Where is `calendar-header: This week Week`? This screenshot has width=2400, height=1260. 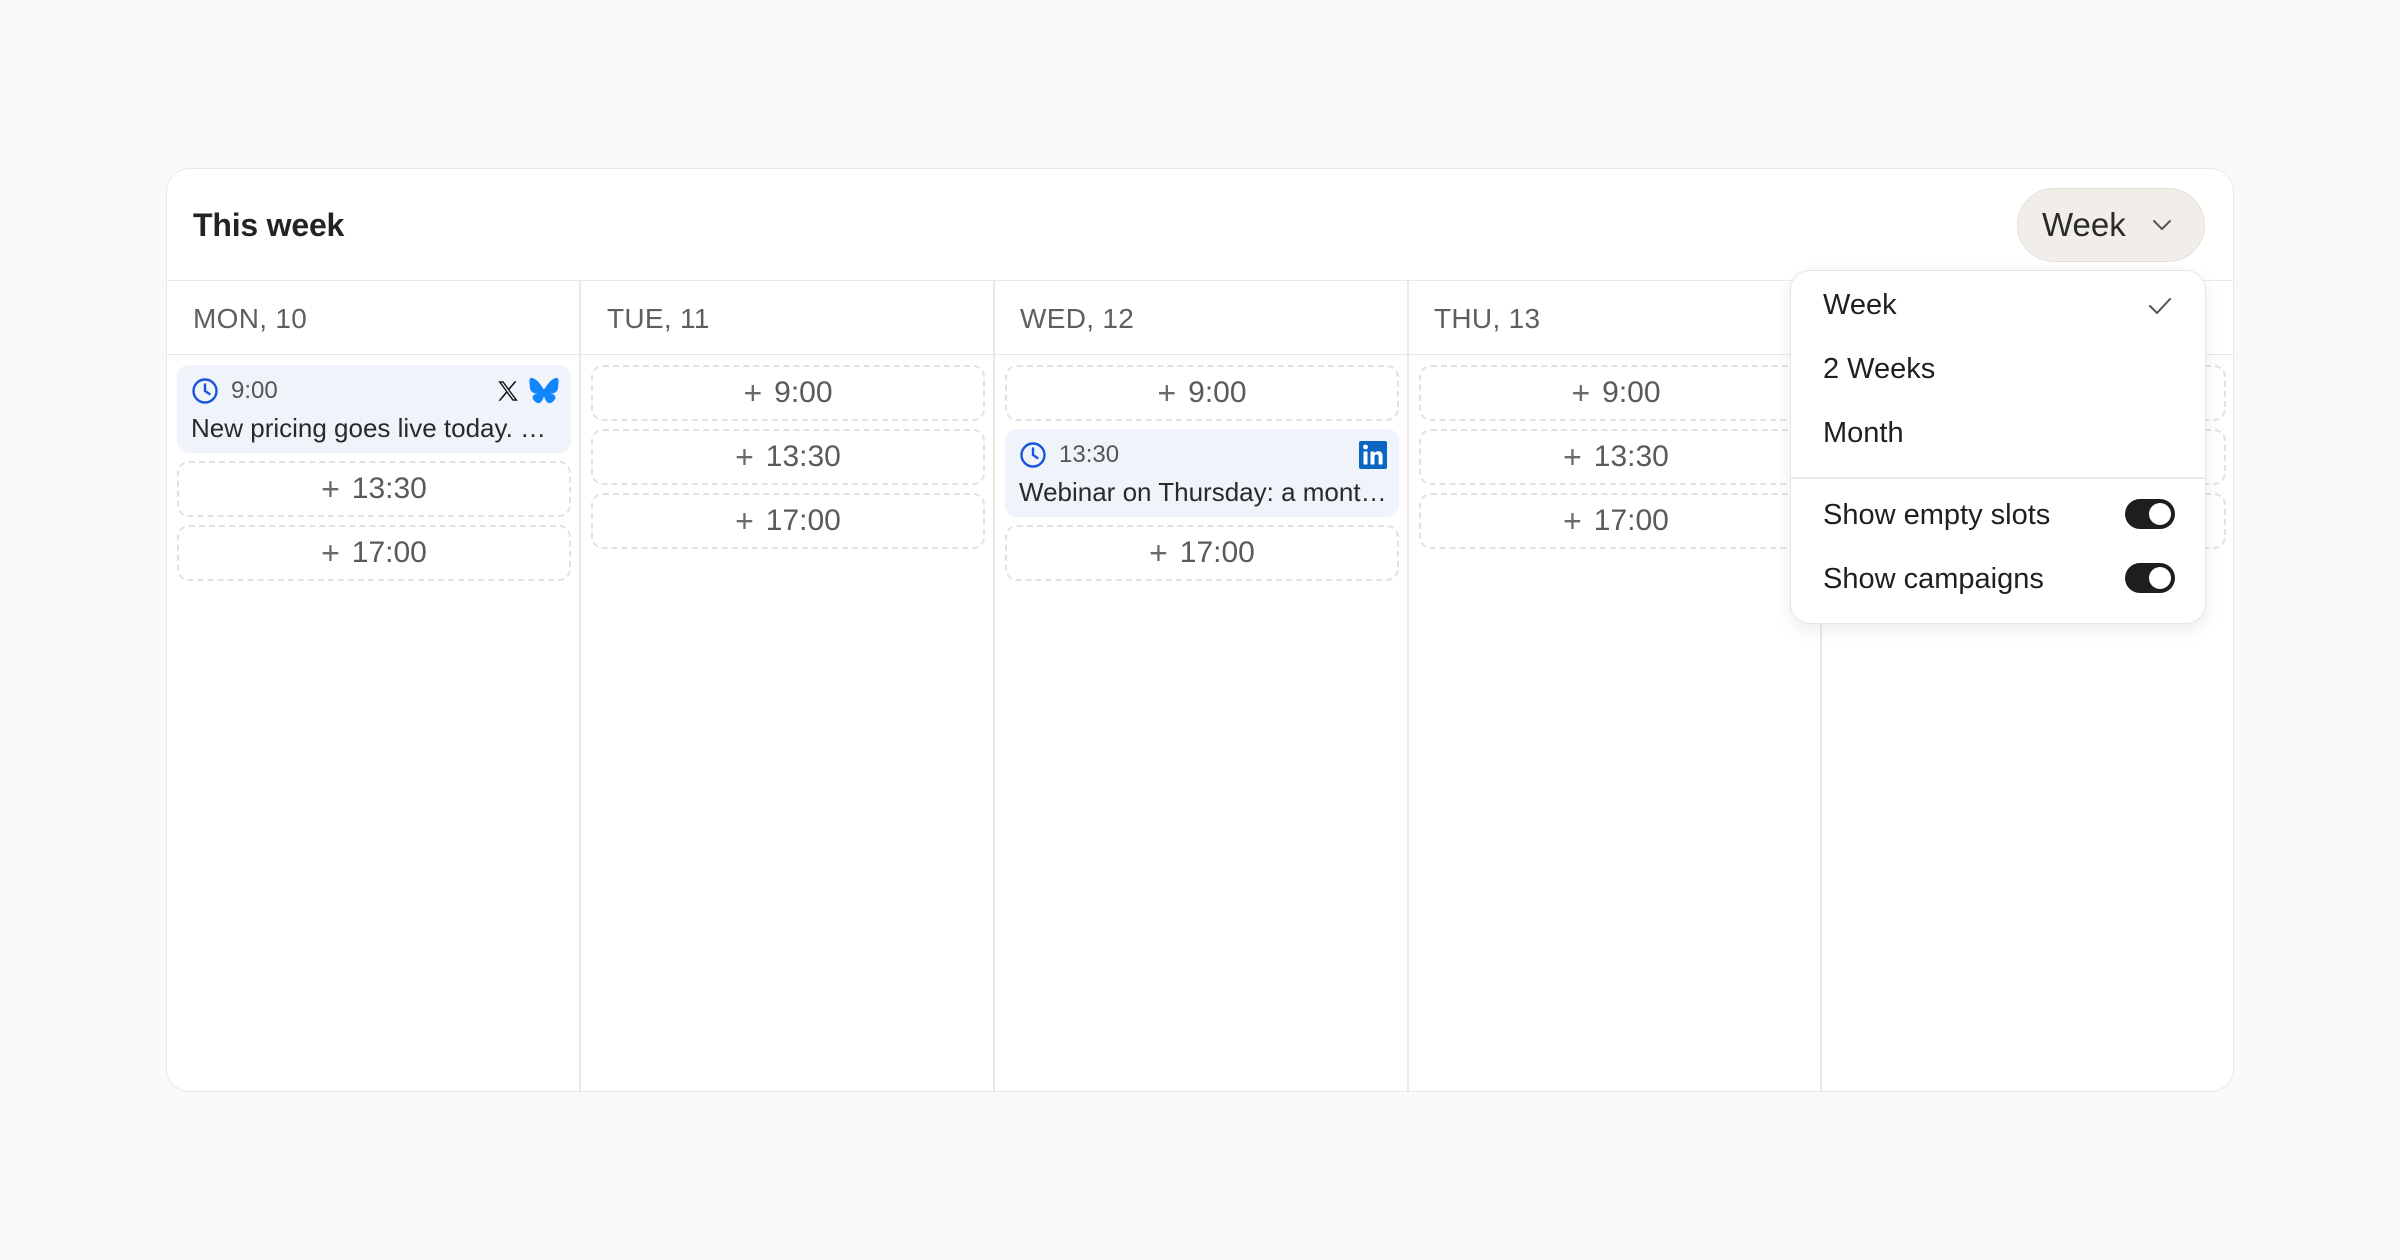 calendar-header: This week Week is located at coordinates (1200, 225).